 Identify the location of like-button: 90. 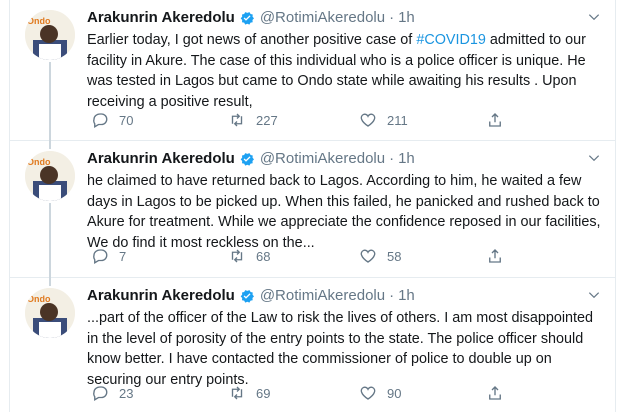
(380, 393).